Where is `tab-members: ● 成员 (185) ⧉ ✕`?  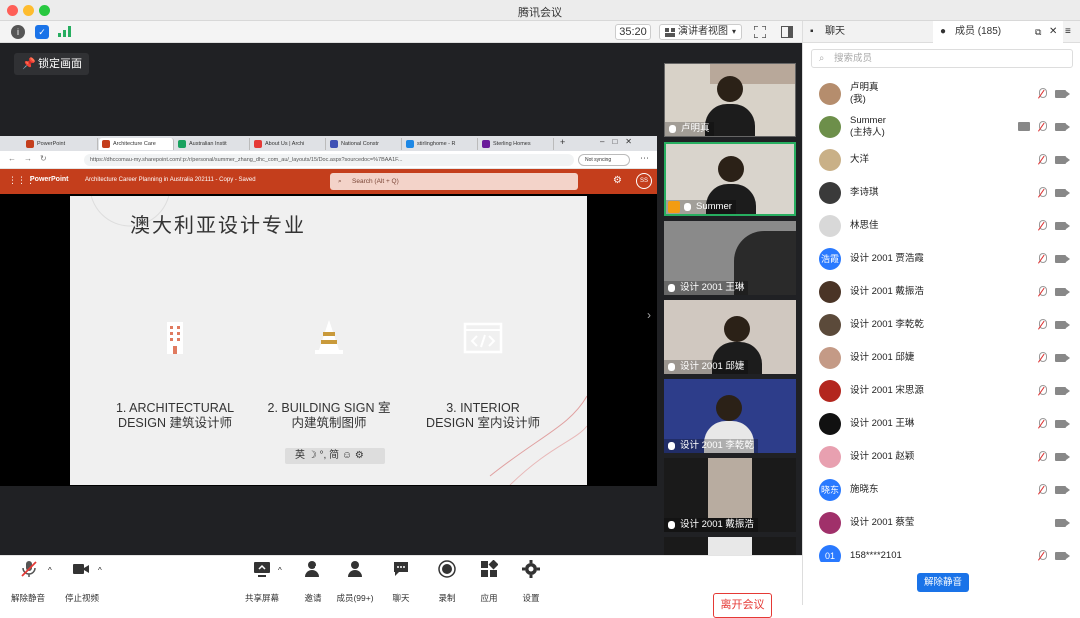 tab-members: ● 成员 (185) ⧉ ✕ is located at coordinates (998, 32).